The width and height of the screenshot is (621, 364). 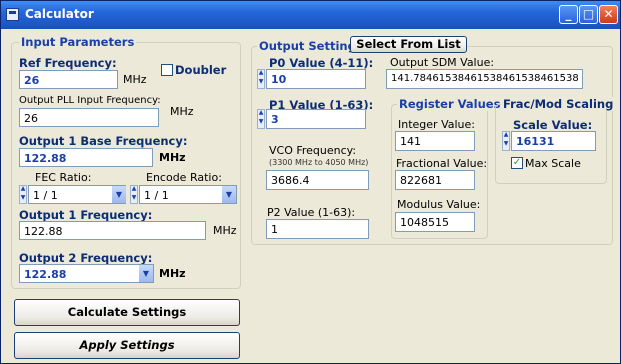 What do you see at coordinates (261, 79) in the screenshot?
I see `p0-spinner: ▲ ▼` at bounding box center [261, 79].